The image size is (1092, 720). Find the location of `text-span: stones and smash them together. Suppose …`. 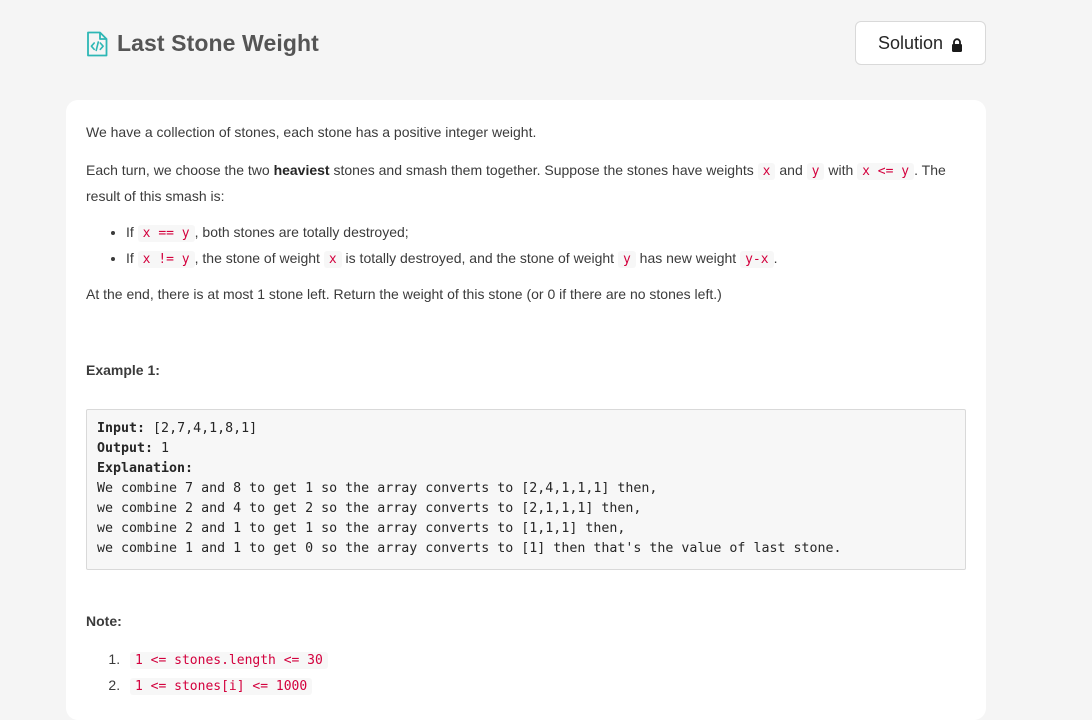

text-span: stones and smash them together. Suppose … is located at coordinates (543, 170).